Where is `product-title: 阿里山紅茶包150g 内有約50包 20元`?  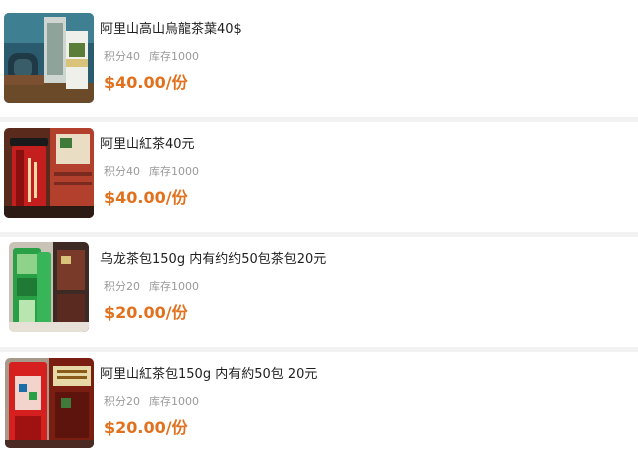
product-title: 阿里山紅茶包150g 内有約50包 20元 is located at coordinates (208, 375).